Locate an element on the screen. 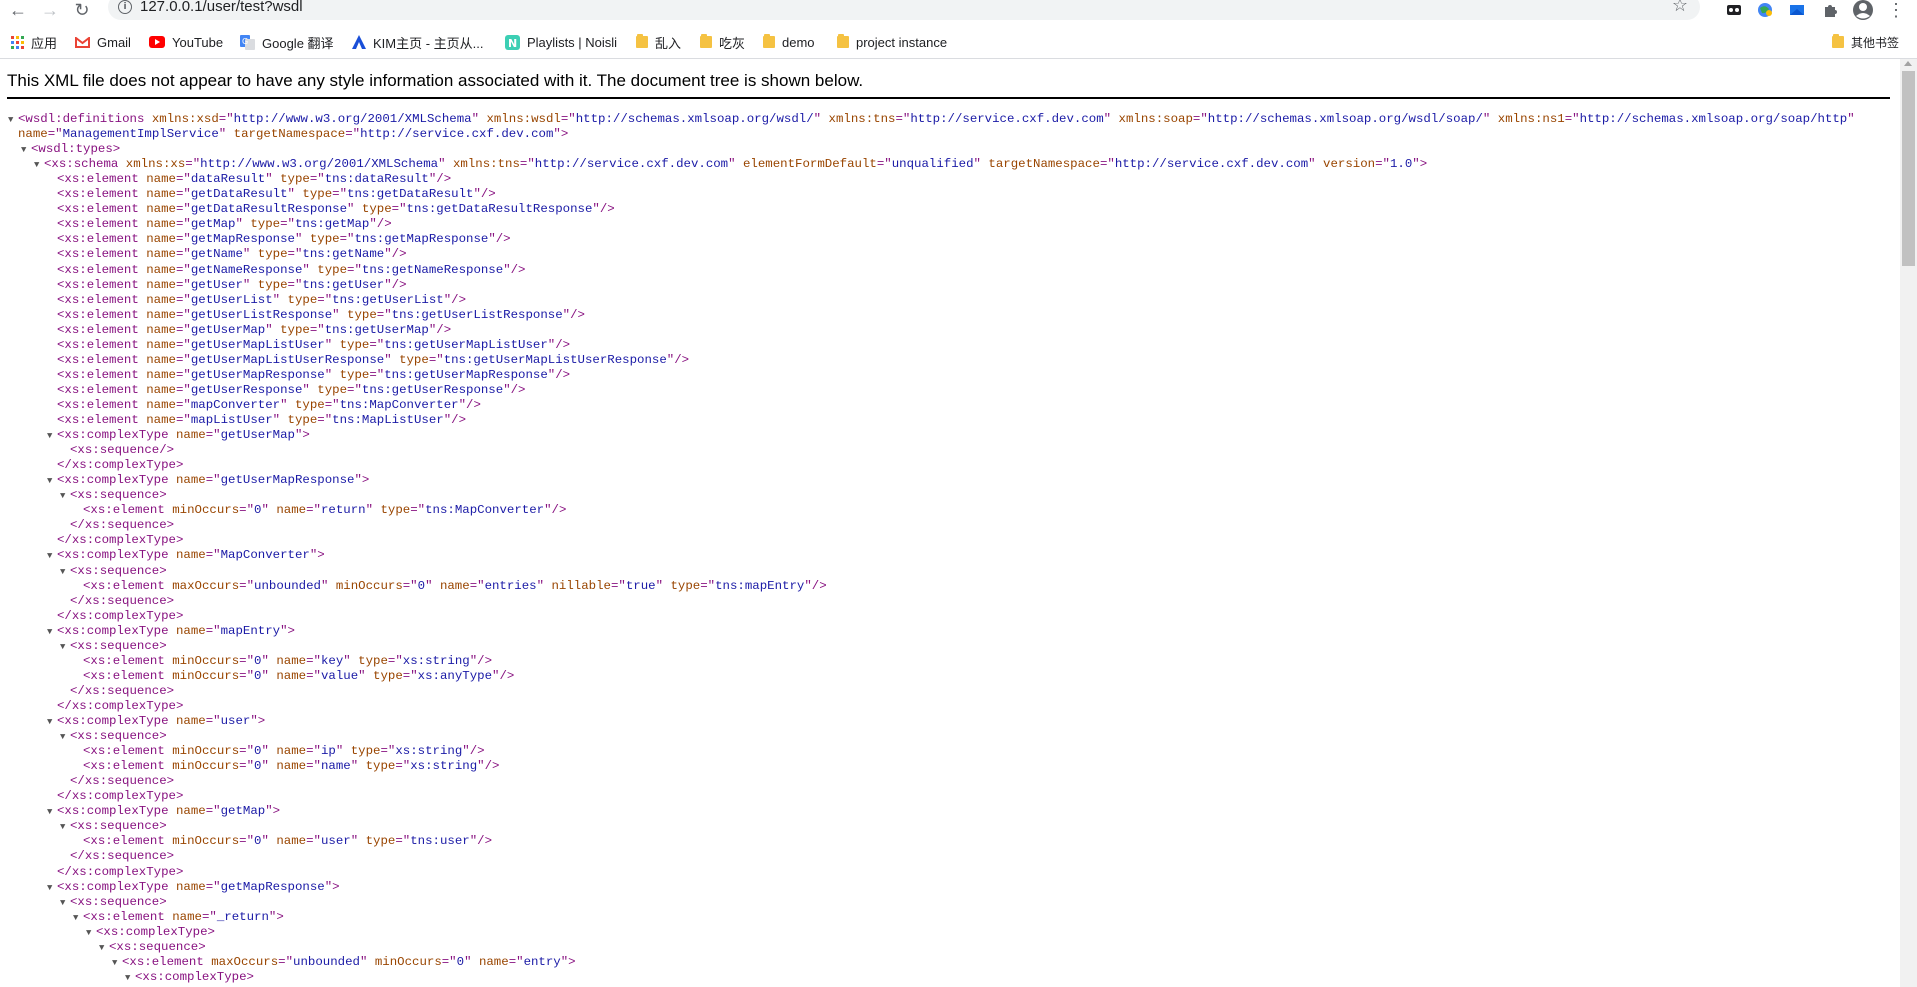  xml-attr-value: getMapResponse is located at coordinates (272, 886).